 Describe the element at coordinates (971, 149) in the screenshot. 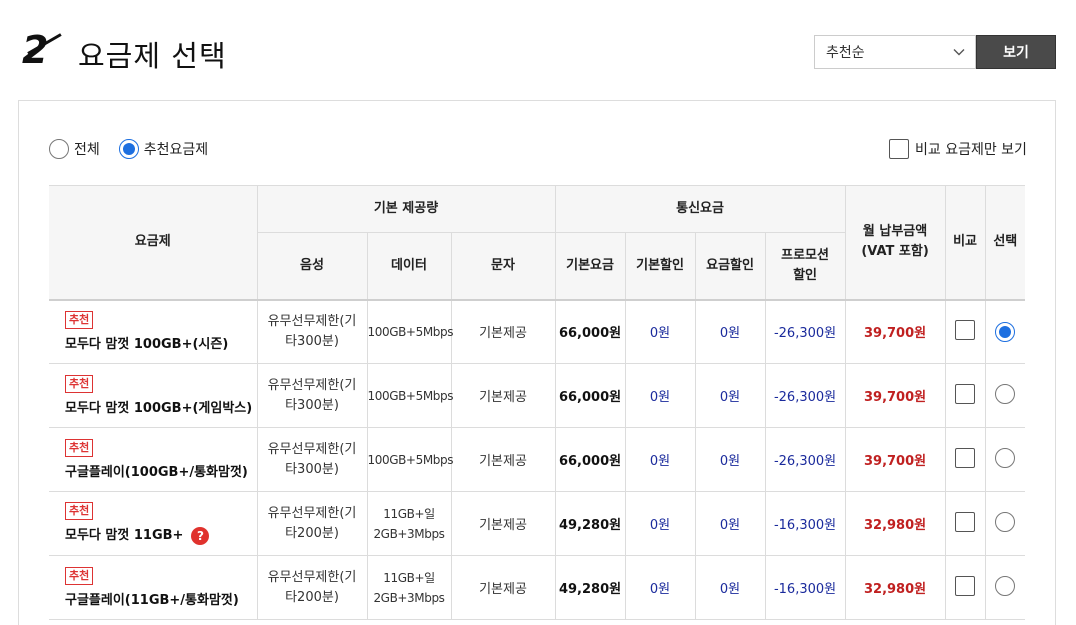

I see `compare-only-label: 비교 요금제만 보기` at that location.